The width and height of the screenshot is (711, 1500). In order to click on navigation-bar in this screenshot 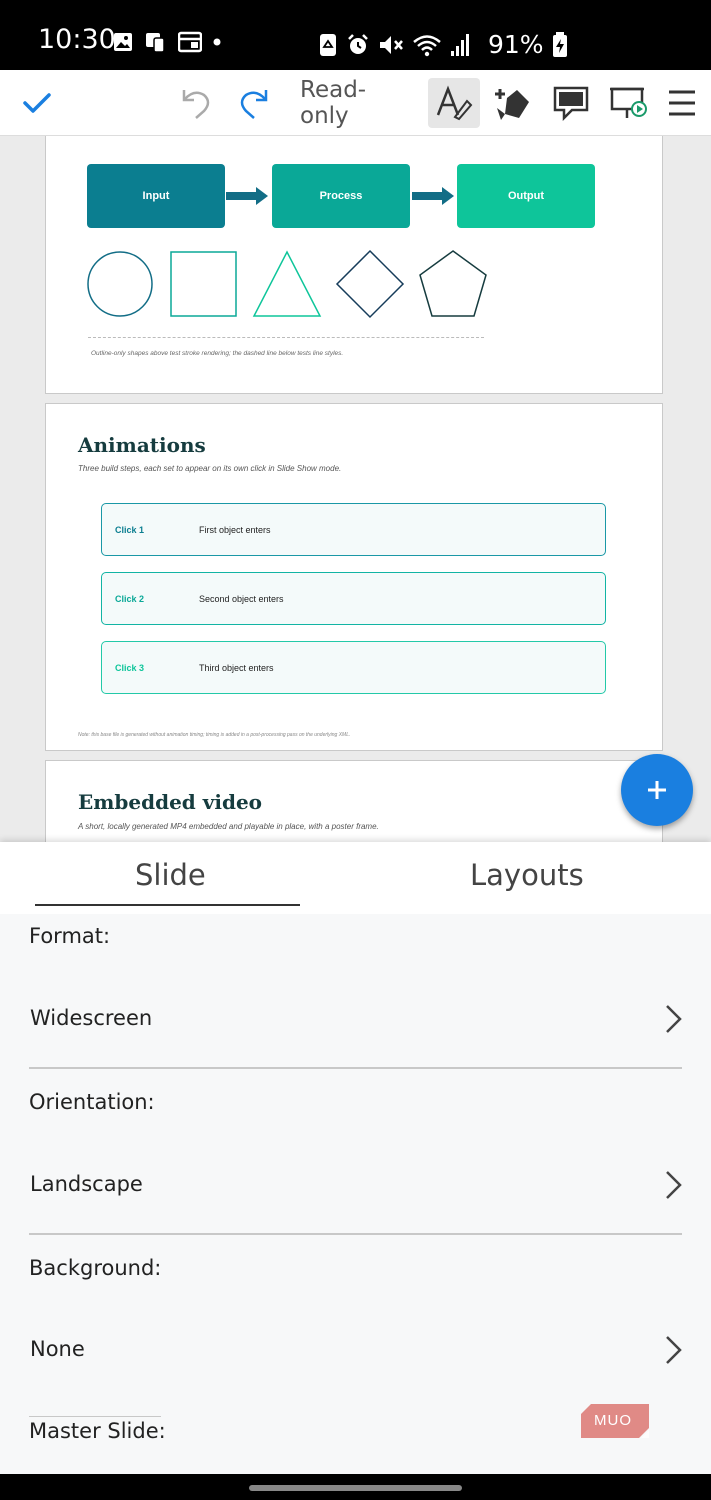, I will do `click(355, 1487)`.